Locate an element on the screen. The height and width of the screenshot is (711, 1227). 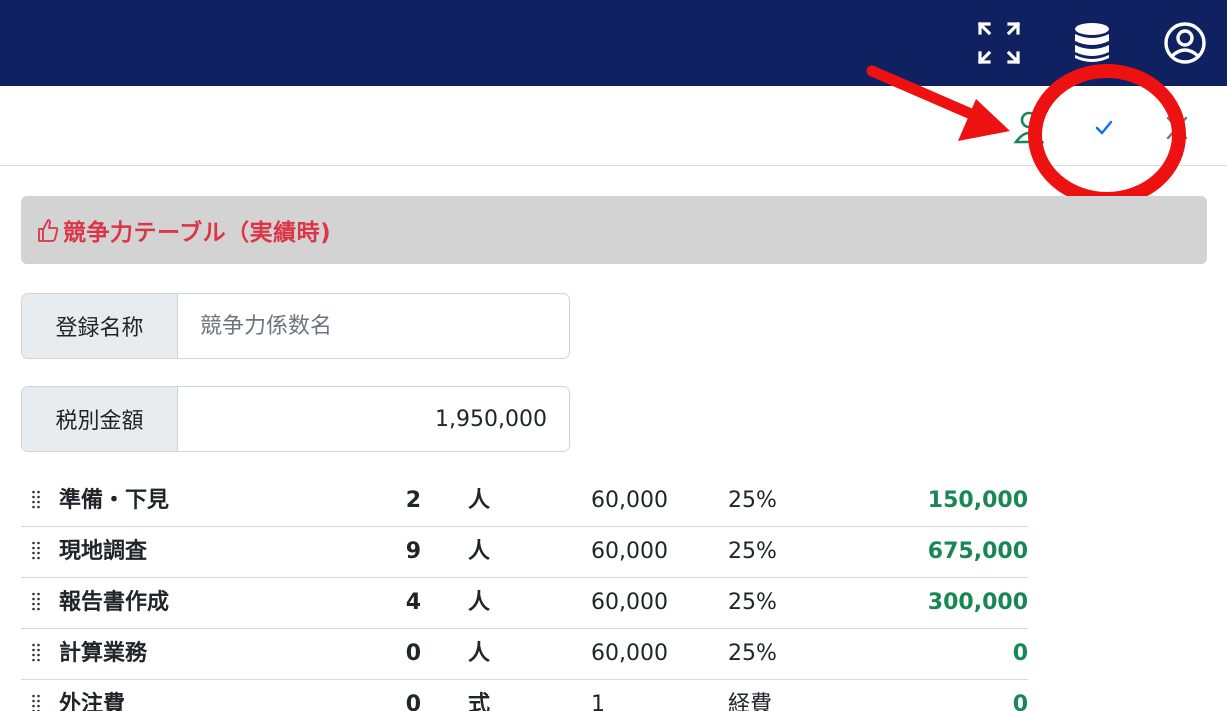
row-name: 報告書作成 is located at coordinates (114, 602).